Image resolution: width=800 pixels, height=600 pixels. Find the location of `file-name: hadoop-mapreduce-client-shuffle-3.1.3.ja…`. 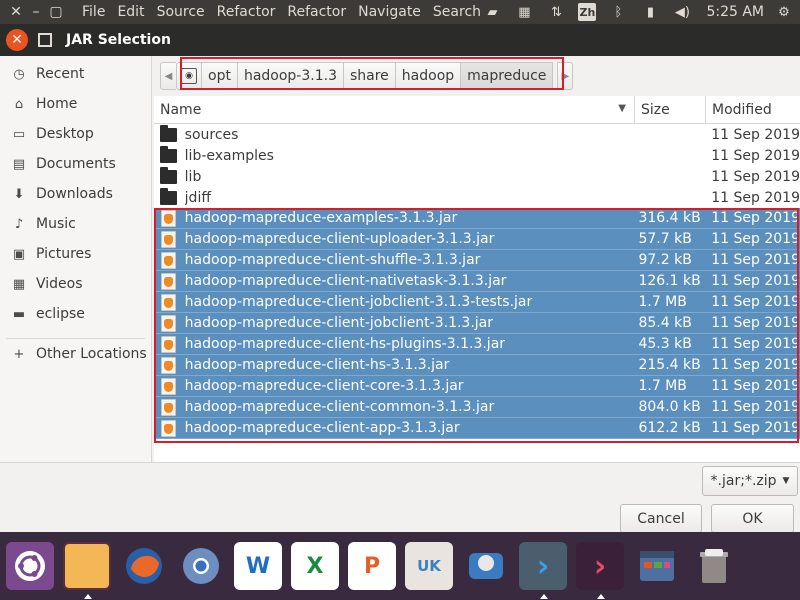

file-name: hadoop-mapreduce-client-shuffle-3.1.3.ja… is located at coordinates (332, 260).